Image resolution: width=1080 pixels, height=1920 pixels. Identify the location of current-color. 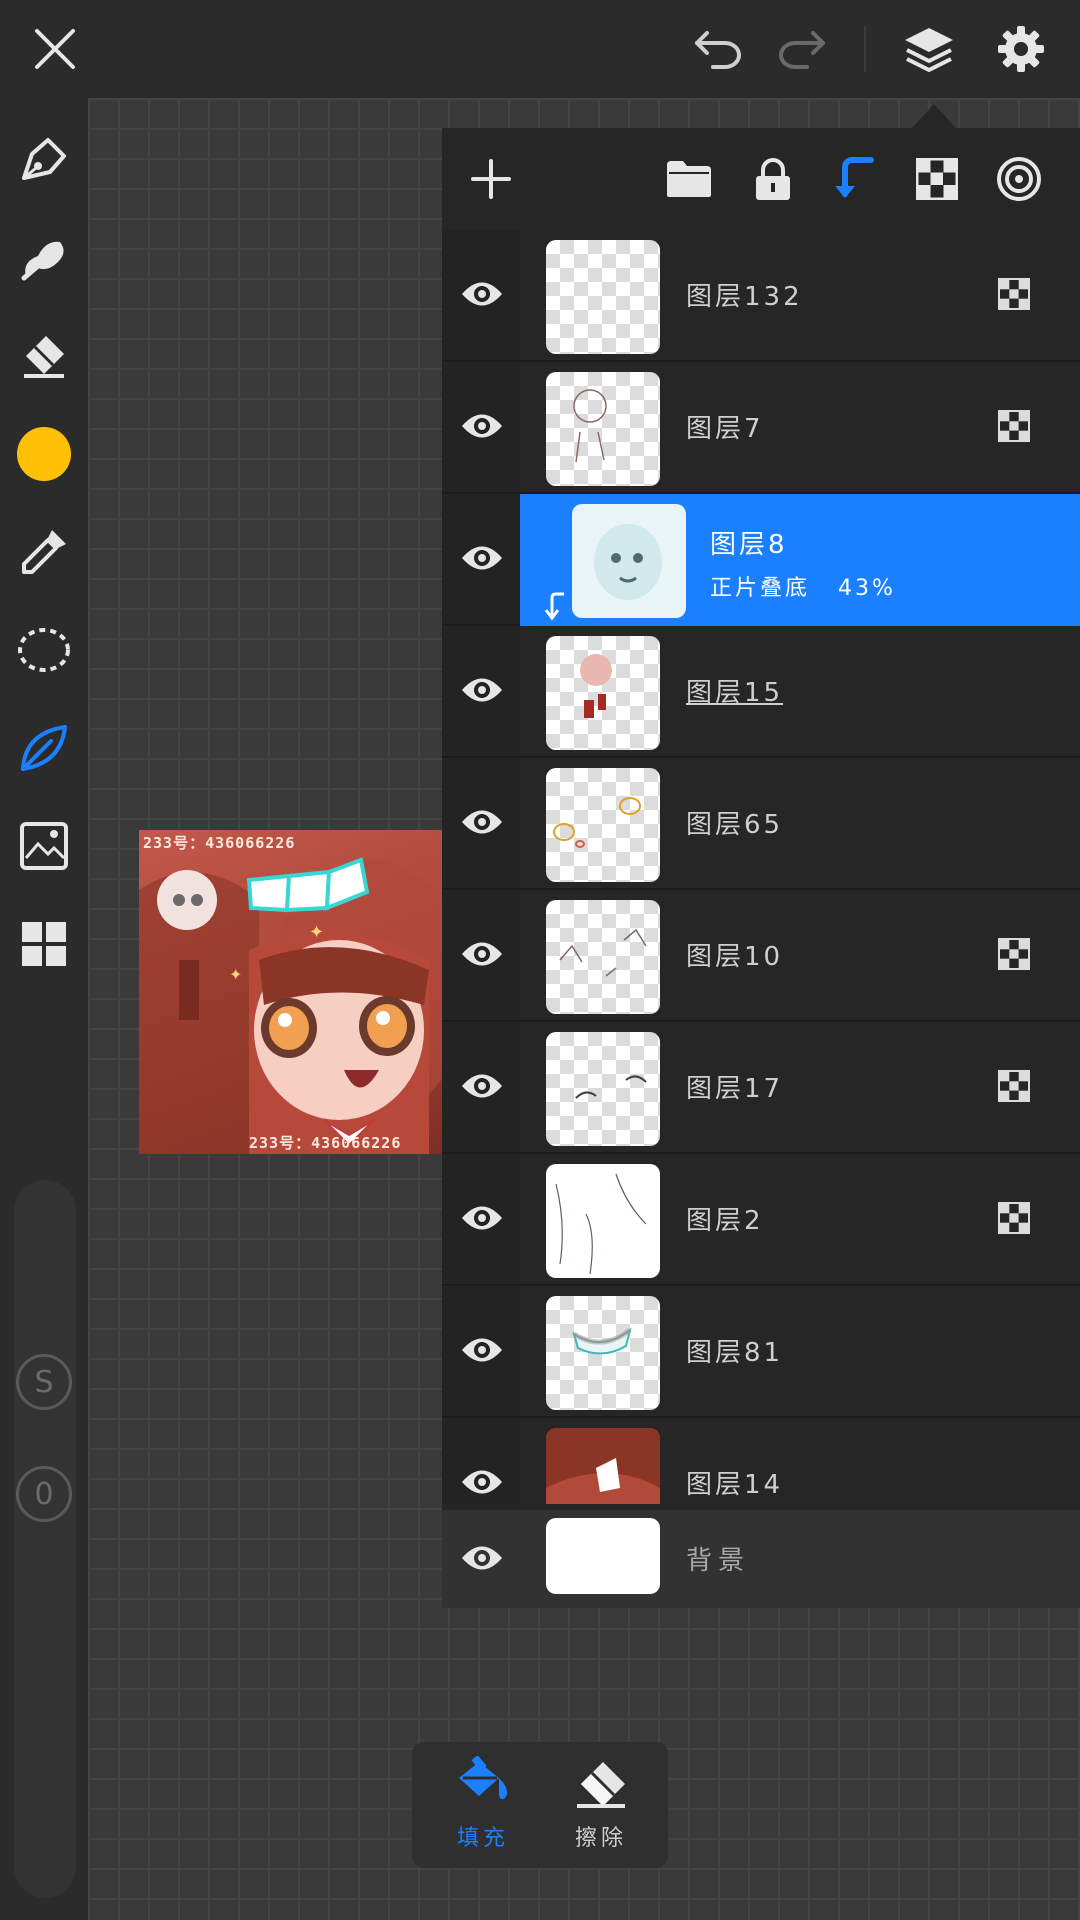
(44, 454).